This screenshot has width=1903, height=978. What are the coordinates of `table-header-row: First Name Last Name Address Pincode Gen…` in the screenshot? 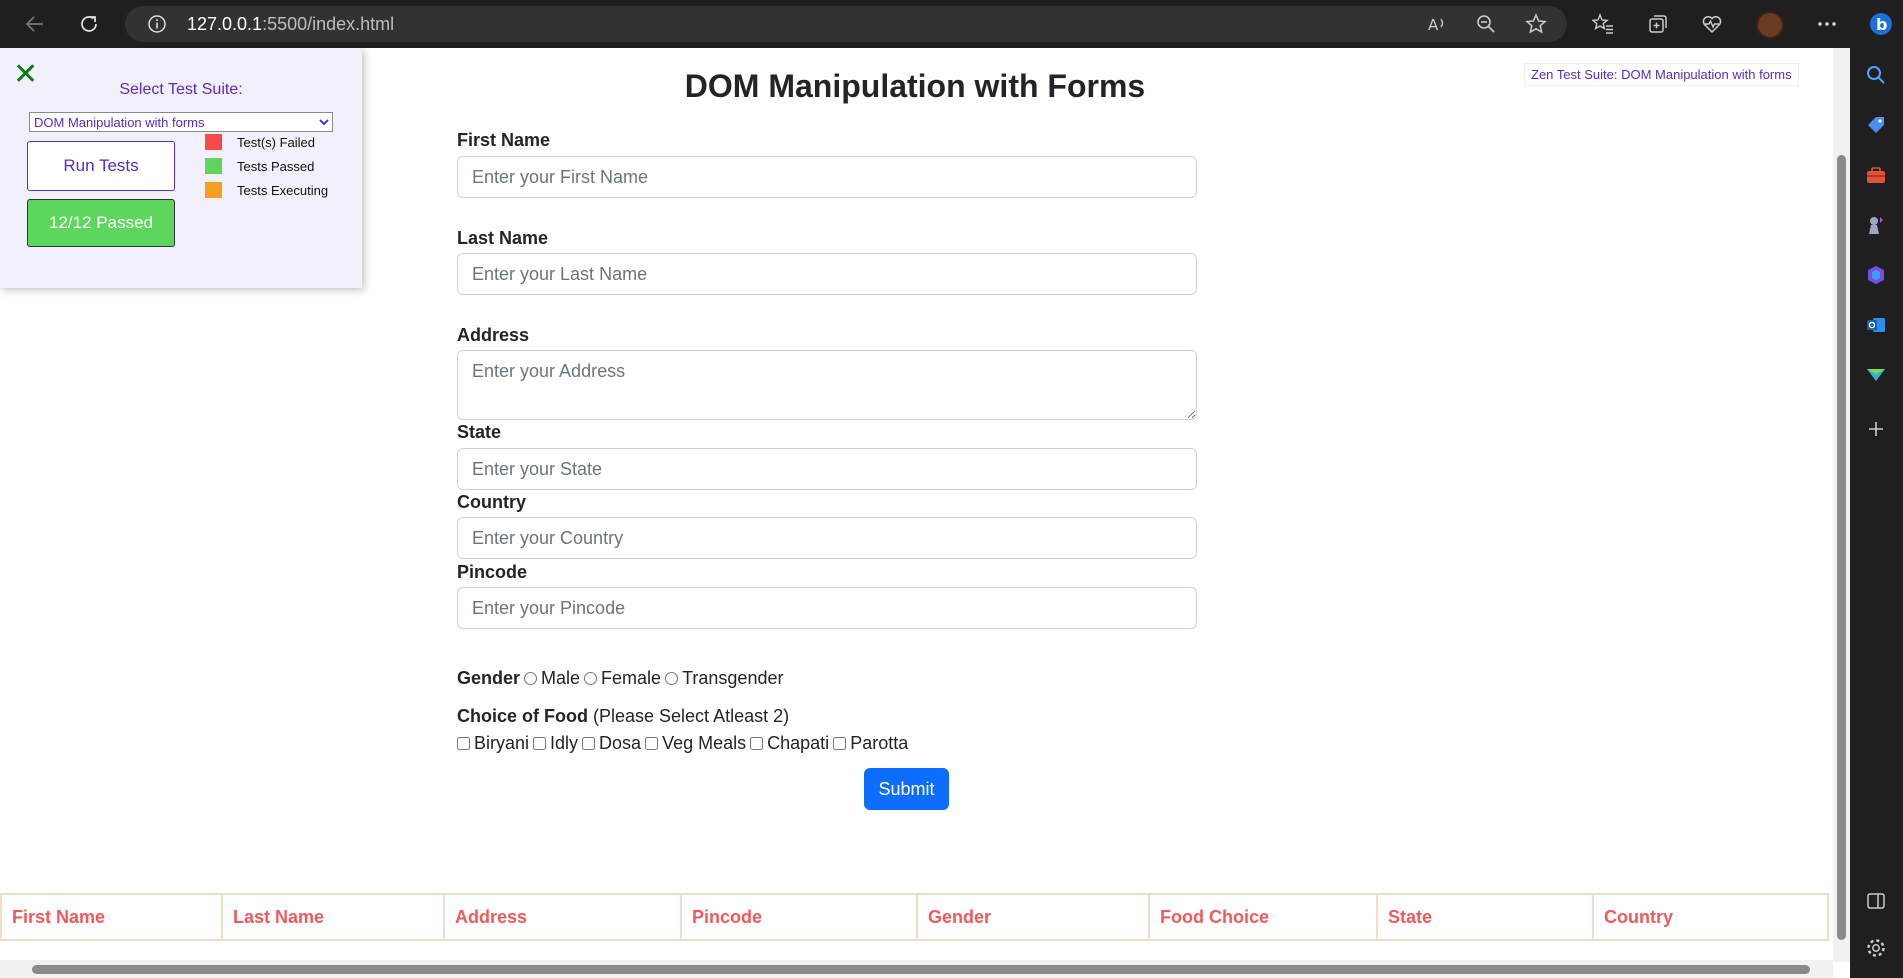 It's located at (914, 917).